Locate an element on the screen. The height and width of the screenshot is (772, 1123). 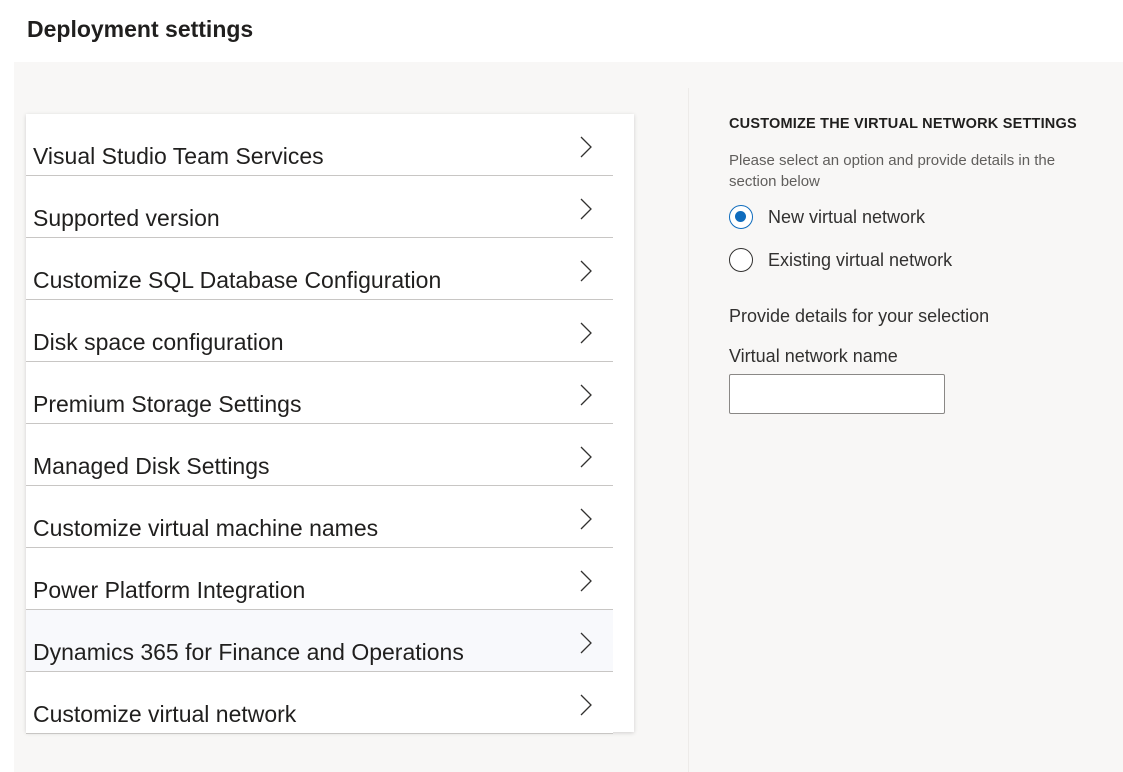
settings-item-customize-virtual-machine-names: Customize virtual machine names is located at coordinates (319, 517).